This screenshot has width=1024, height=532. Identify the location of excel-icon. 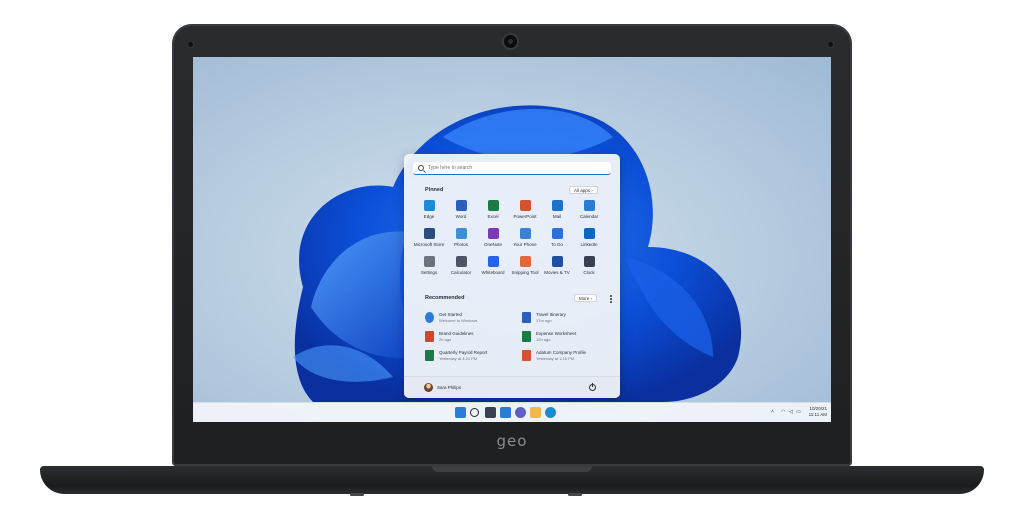
(493, 205).